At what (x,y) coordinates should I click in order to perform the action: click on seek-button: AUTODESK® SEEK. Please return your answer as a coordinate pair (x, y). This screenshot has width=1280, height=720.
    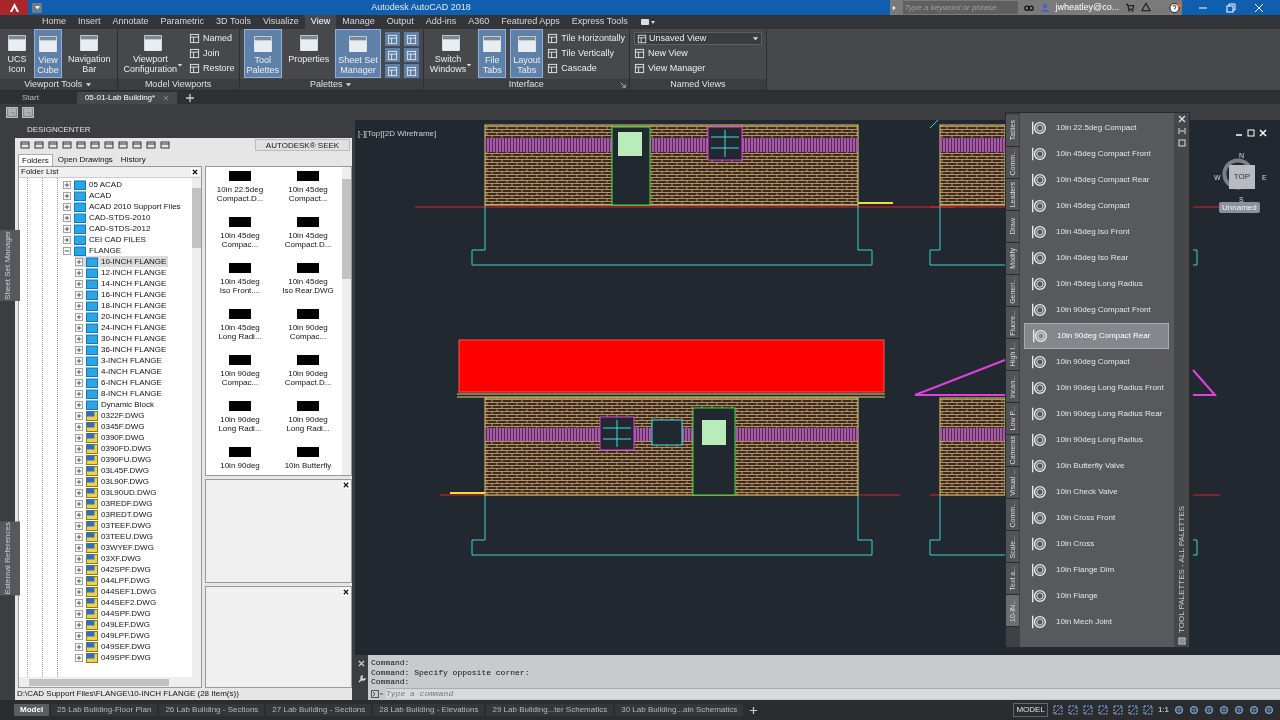
    Looking at the image, I should click on (302, 145).